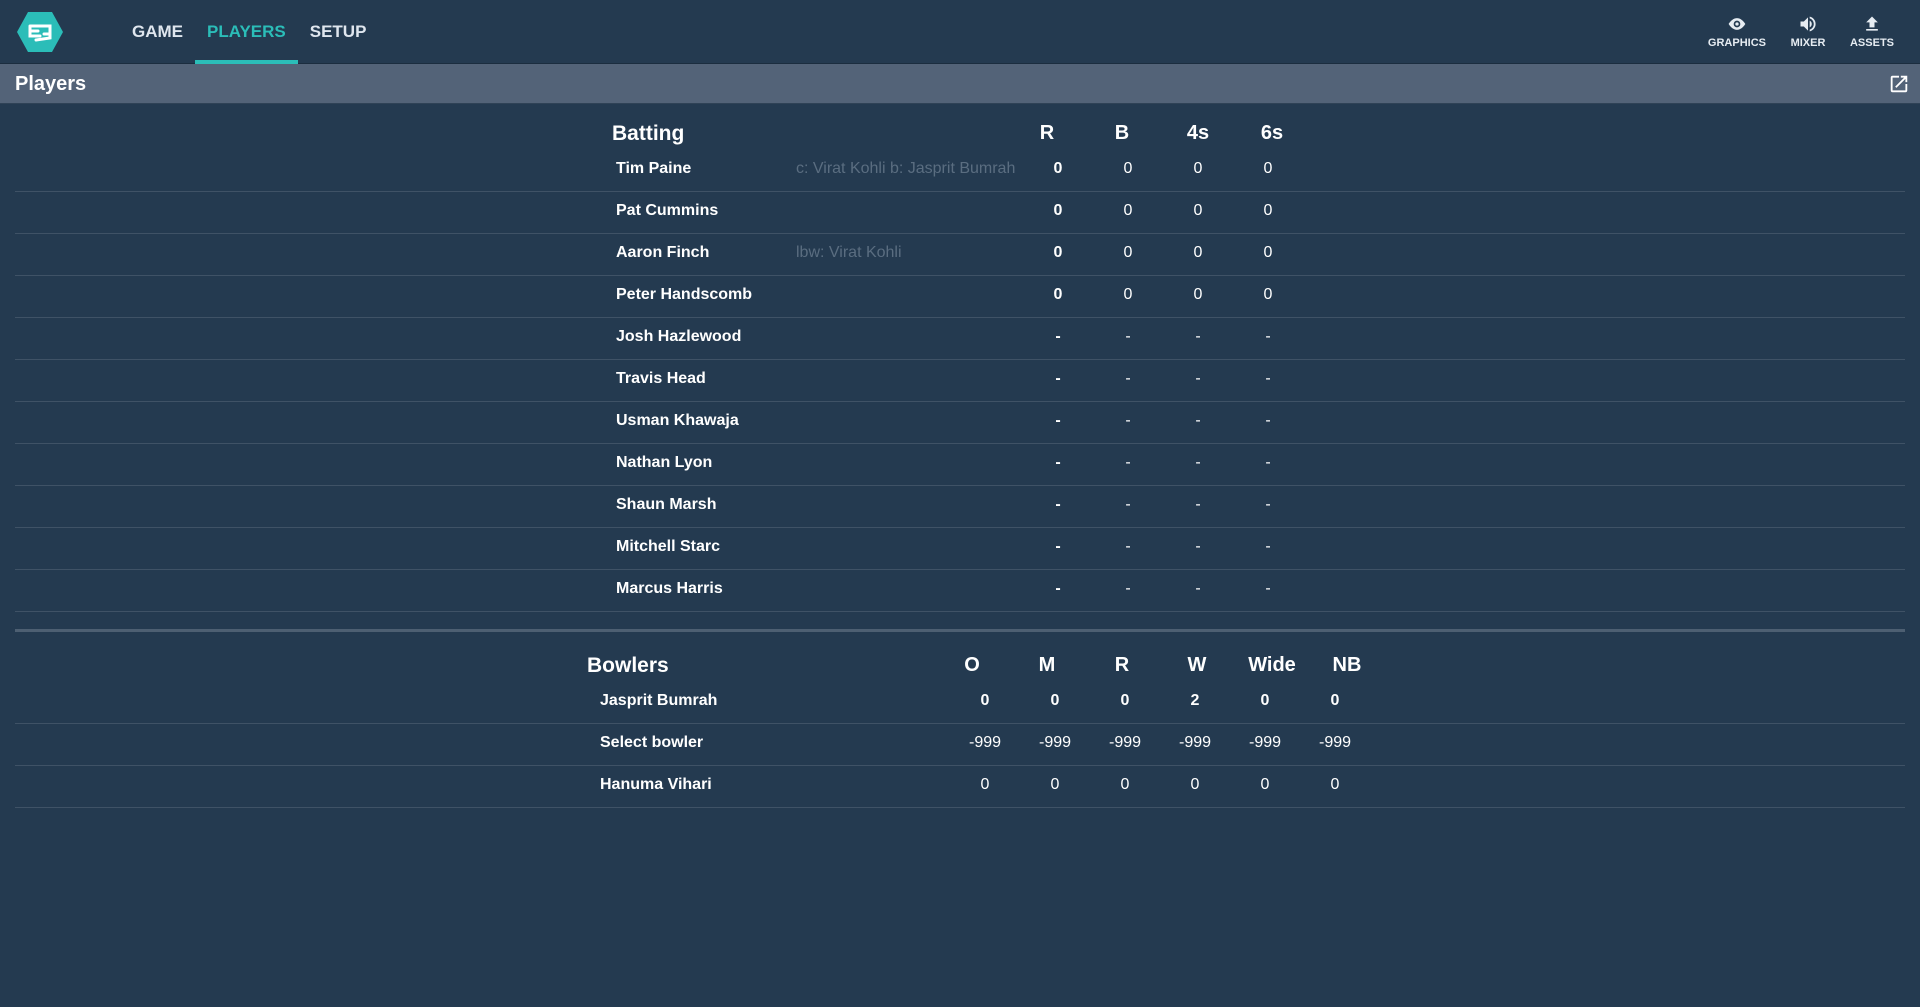 This screenshot has height=1007, width=1920. What do you see at coordinates (664, 462) in the screenshot?
I see `batter-name: Nathan Lyon` at bounding box center [664, 462].